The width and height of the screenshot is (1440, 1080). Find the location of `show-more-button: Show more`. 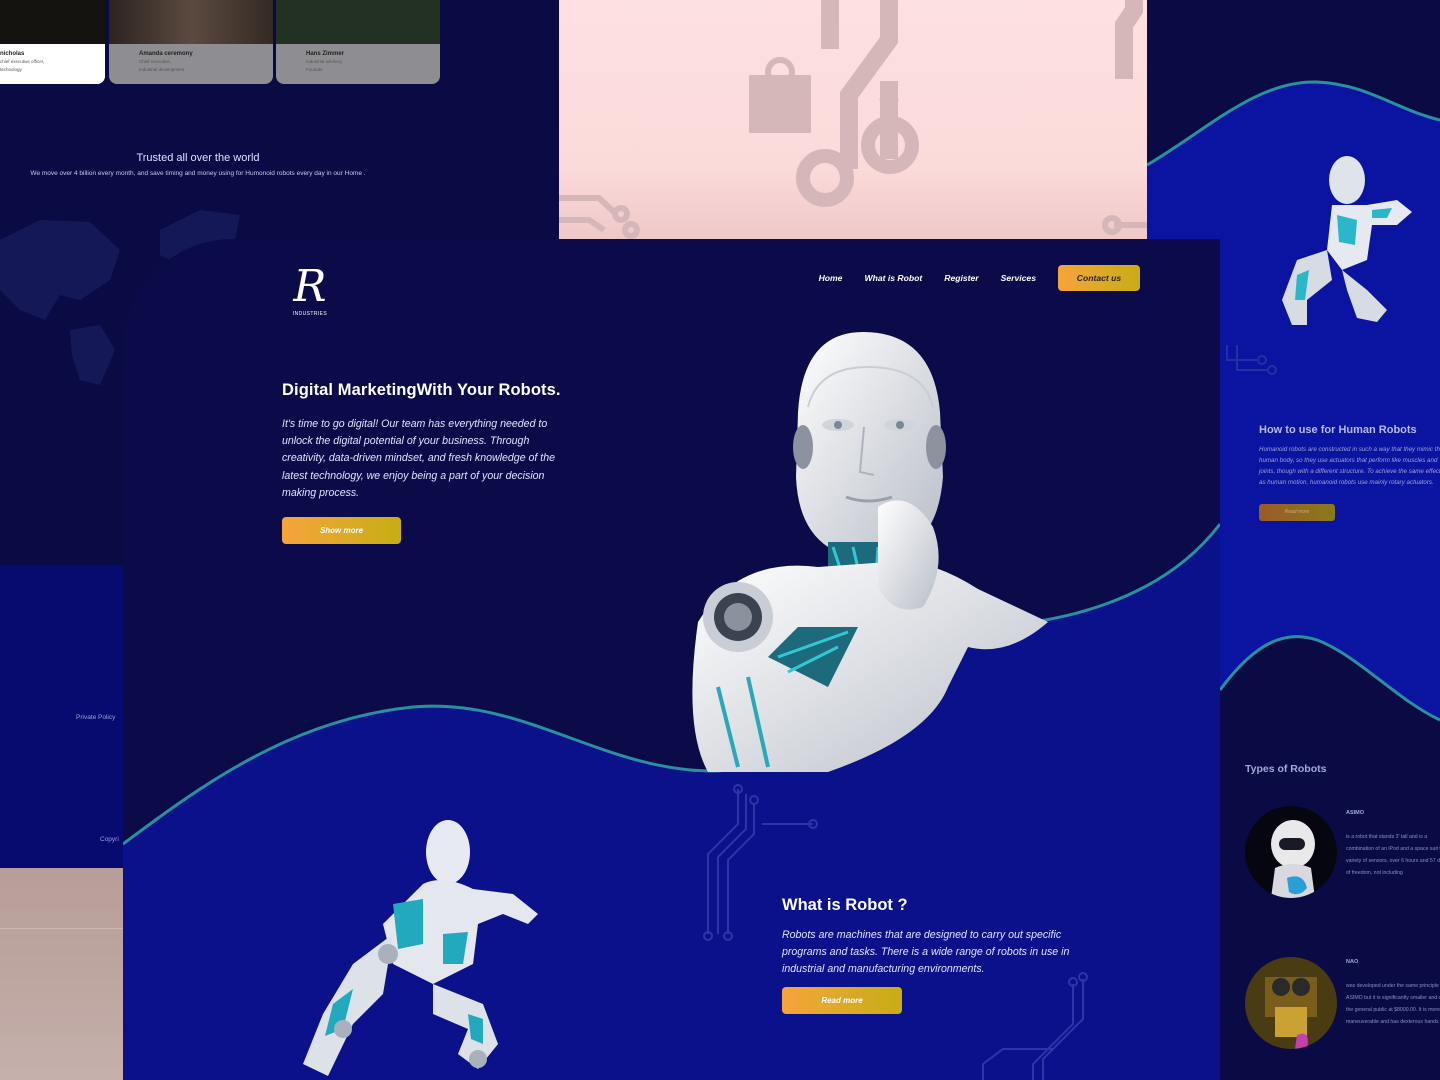

show-more-button: Show more is located at coordinates (341, 530).